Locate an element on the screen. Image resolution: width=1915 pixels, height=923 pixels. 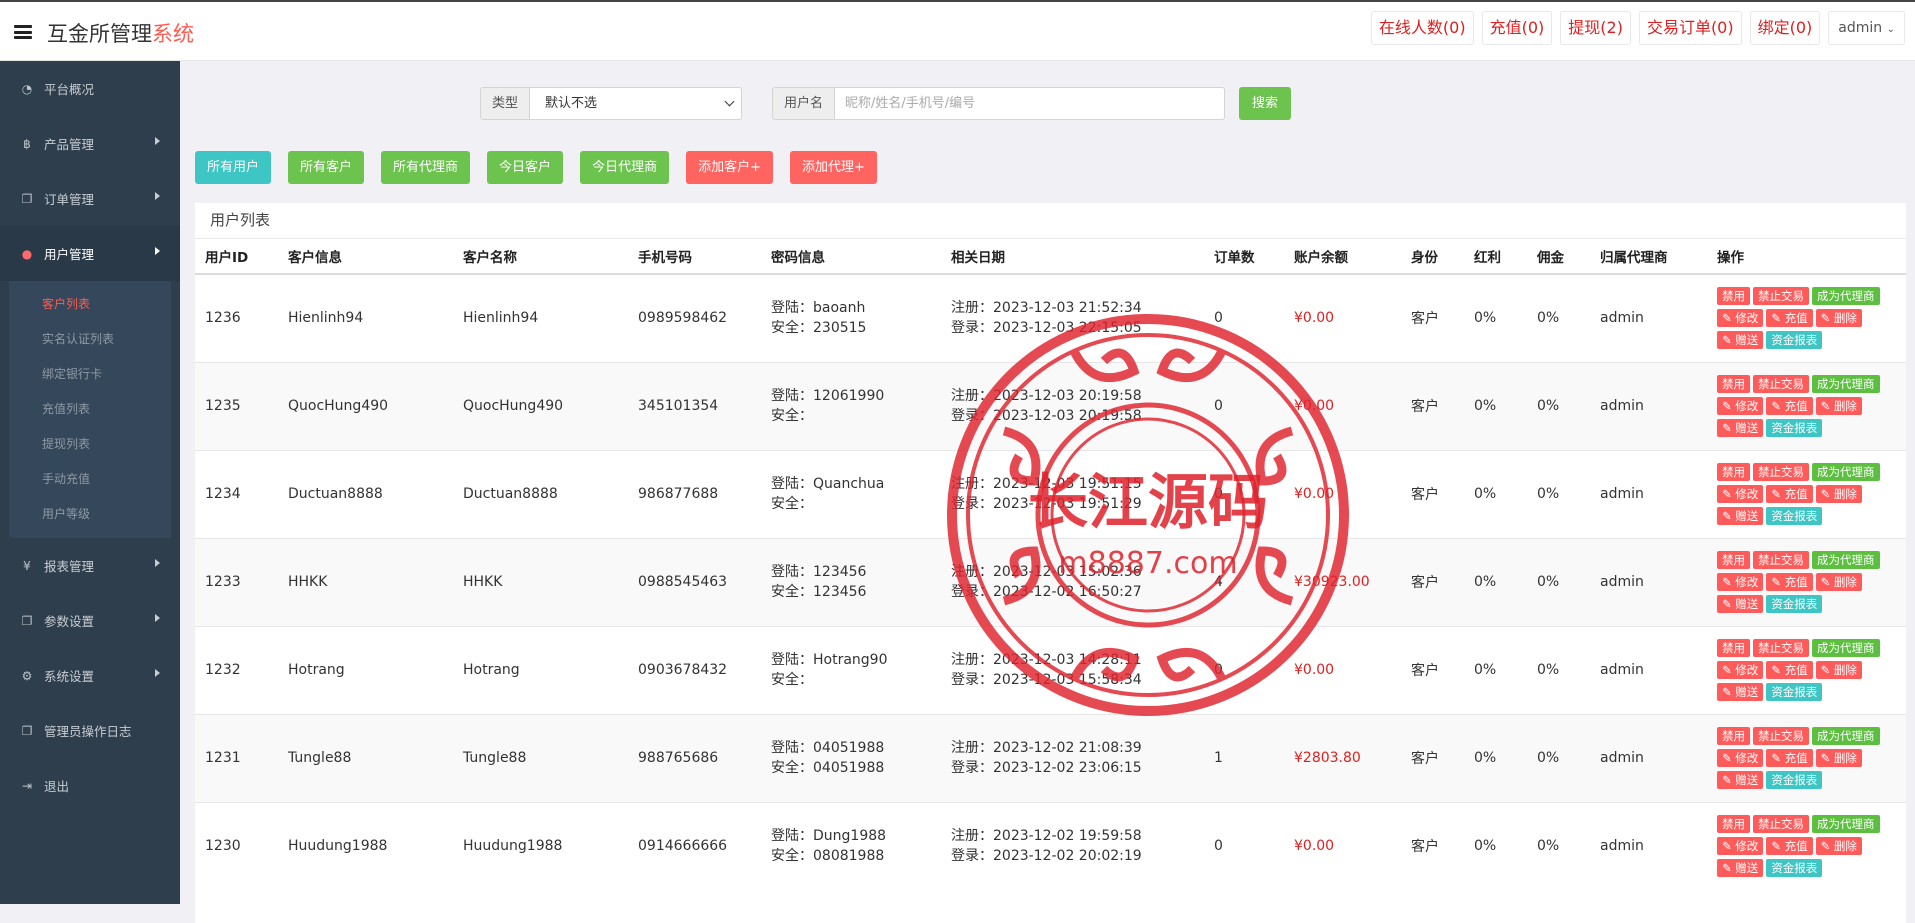
pencil-icon: ✎ is located at coordinates (1827, 406).